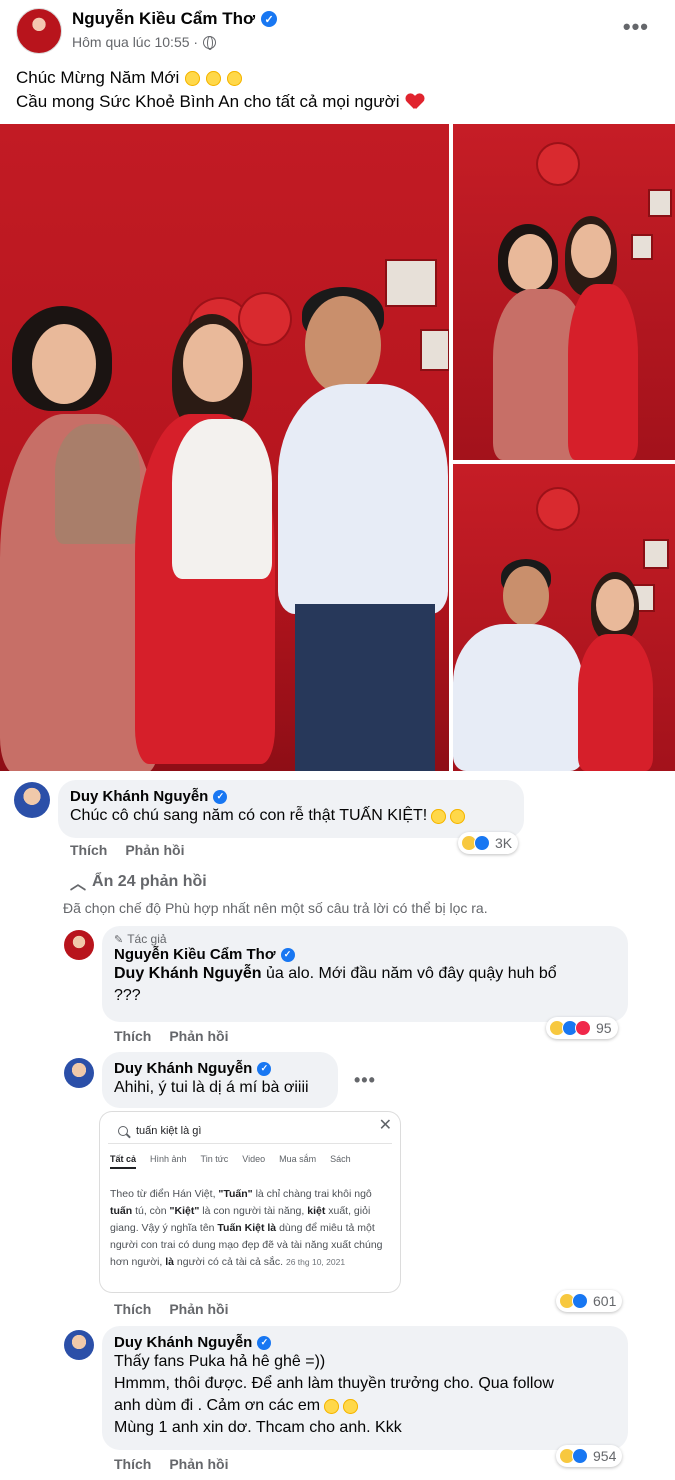 Image resolution: width=675 pixels, height=1480 pixels. Describe the element at coordinates (214, 1159) in the screenshot. I see `embed-tab: Tin tức` at that location.